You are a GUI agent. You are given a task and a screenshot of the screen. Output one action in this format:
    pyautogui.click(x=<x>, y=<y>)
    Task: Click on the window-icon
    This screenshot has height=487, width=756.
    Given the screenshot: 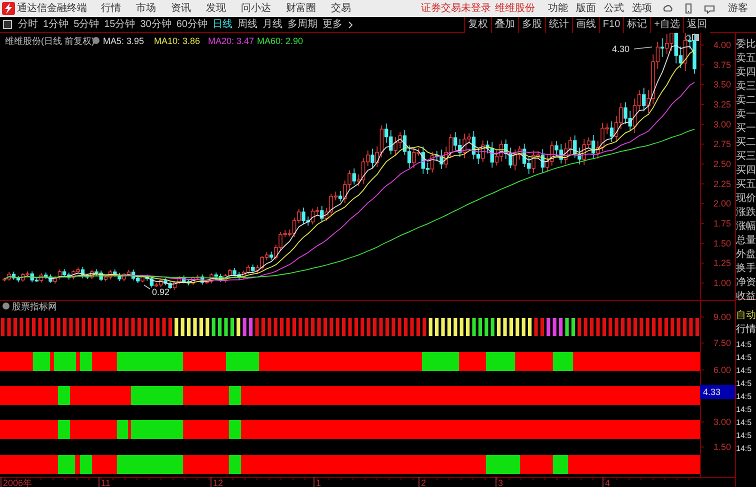 What is the action you would take?
    pyautogui.click(x=695, y=37)
    